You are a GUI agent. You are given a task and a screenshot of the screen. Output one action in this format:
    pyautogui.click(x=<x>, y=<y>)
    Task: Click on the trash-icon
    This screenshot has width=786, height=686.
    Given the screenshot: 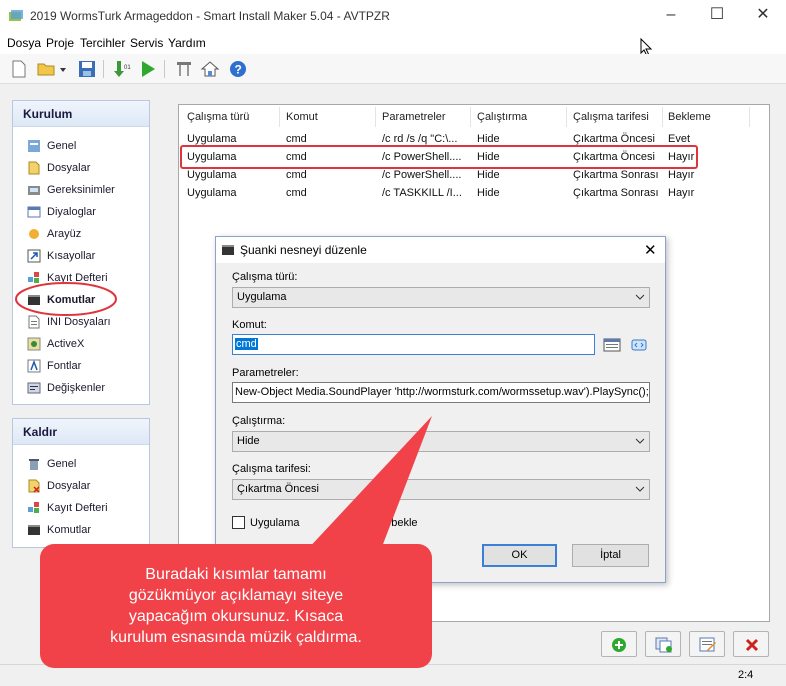 What is the action you would take?
    pyautogui.click(x=34, y=464)
    